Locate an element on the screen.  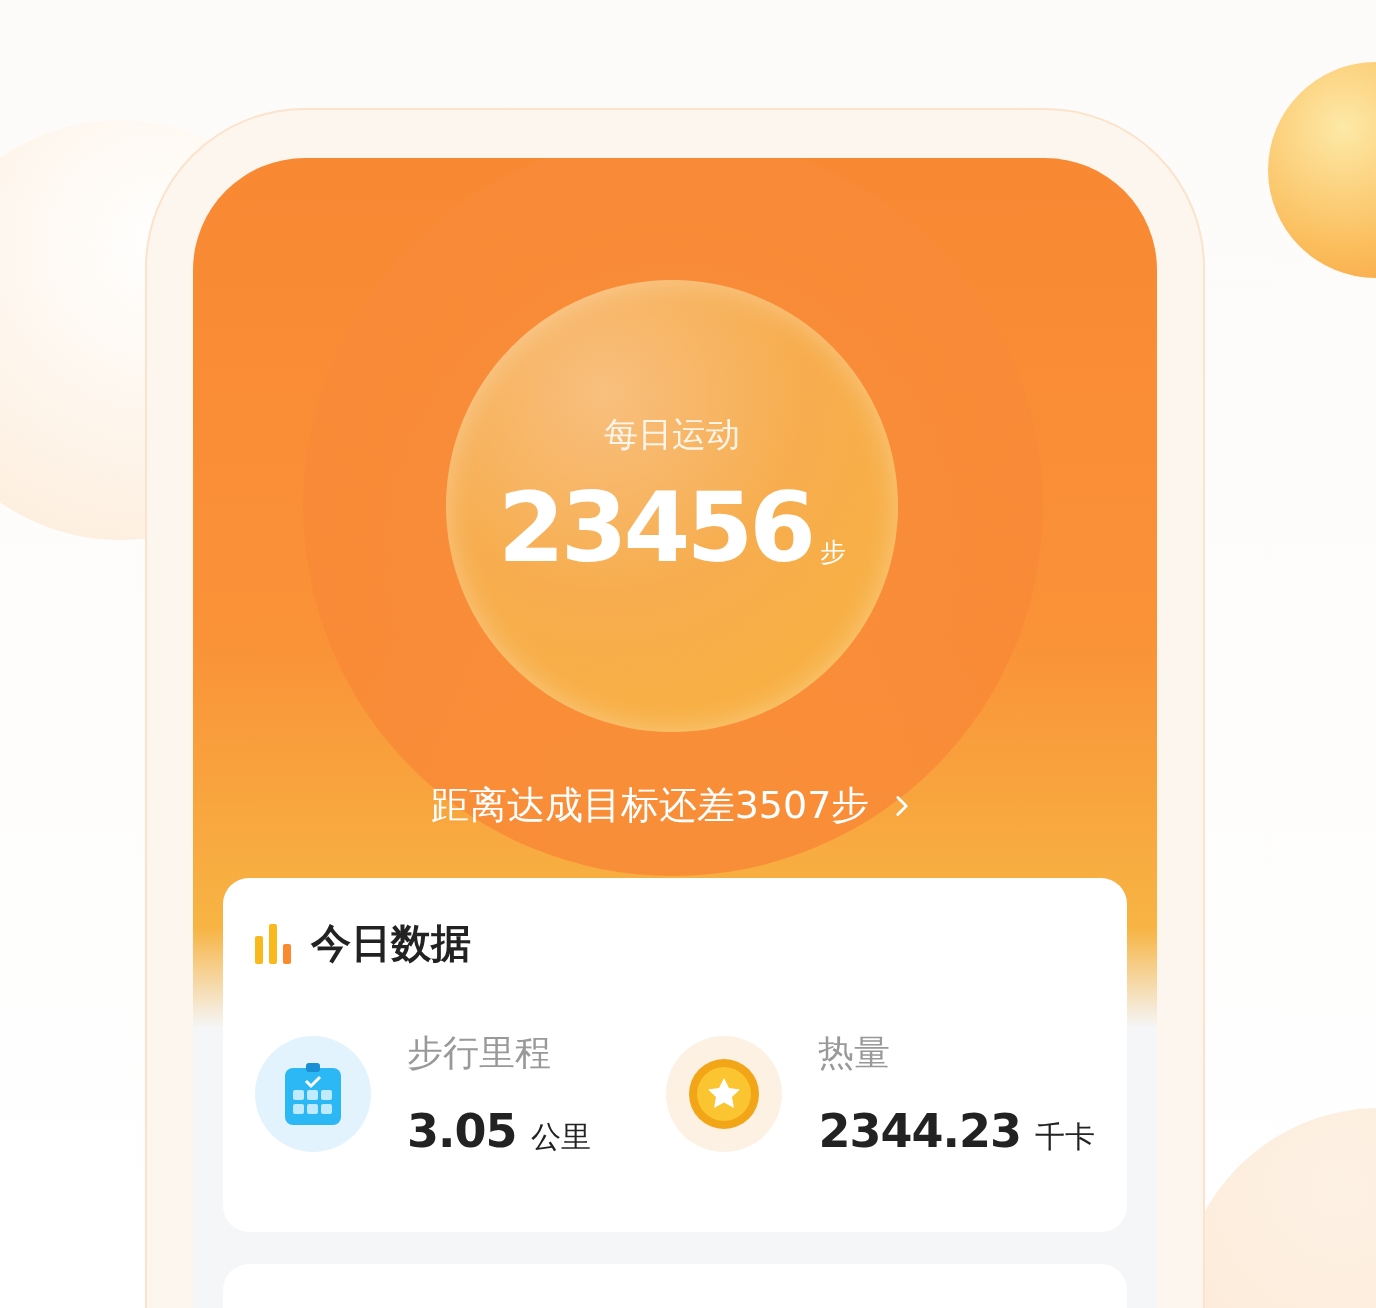
hero-title: 每日运动 is located at coordinates (672, 434).